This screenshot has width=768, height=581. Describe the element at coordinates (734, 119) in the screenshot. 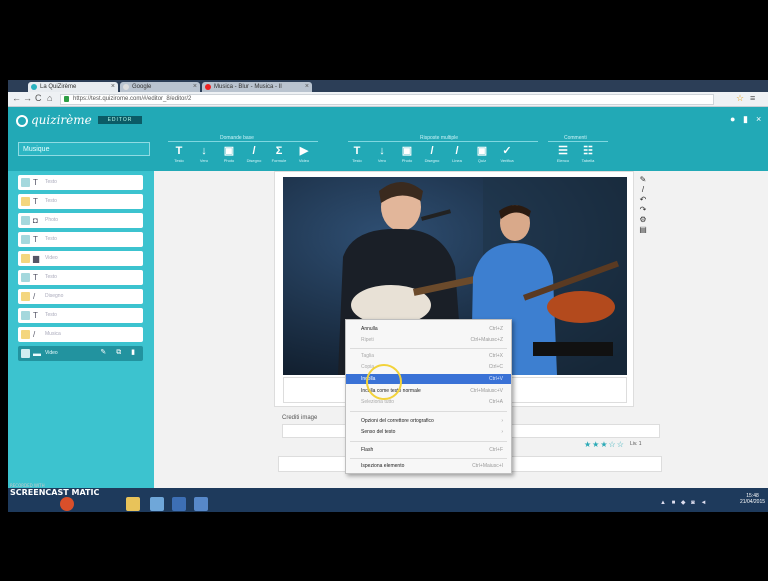

I see `help-icon: ●` at that location.